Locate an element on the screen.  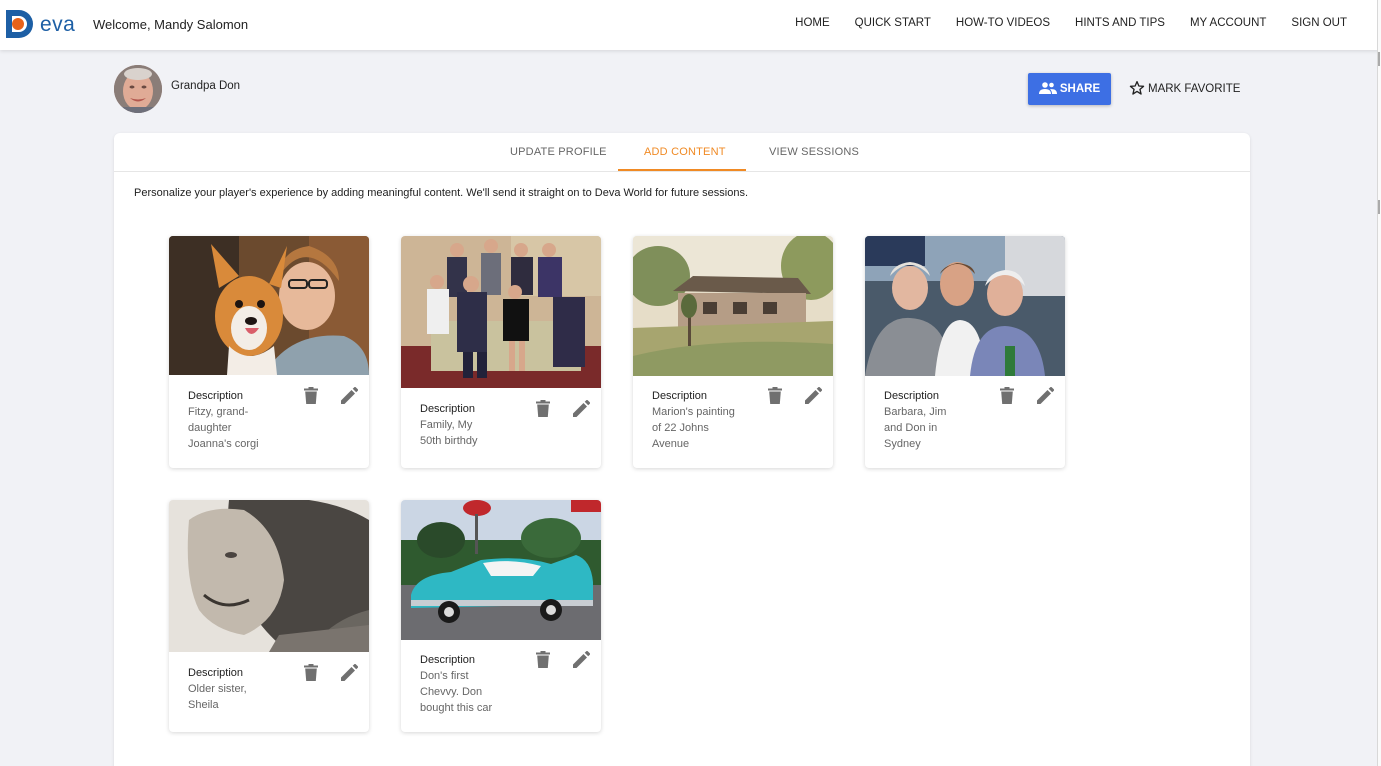
woman-with-corgi-photo is located at coordinates (269, 305).